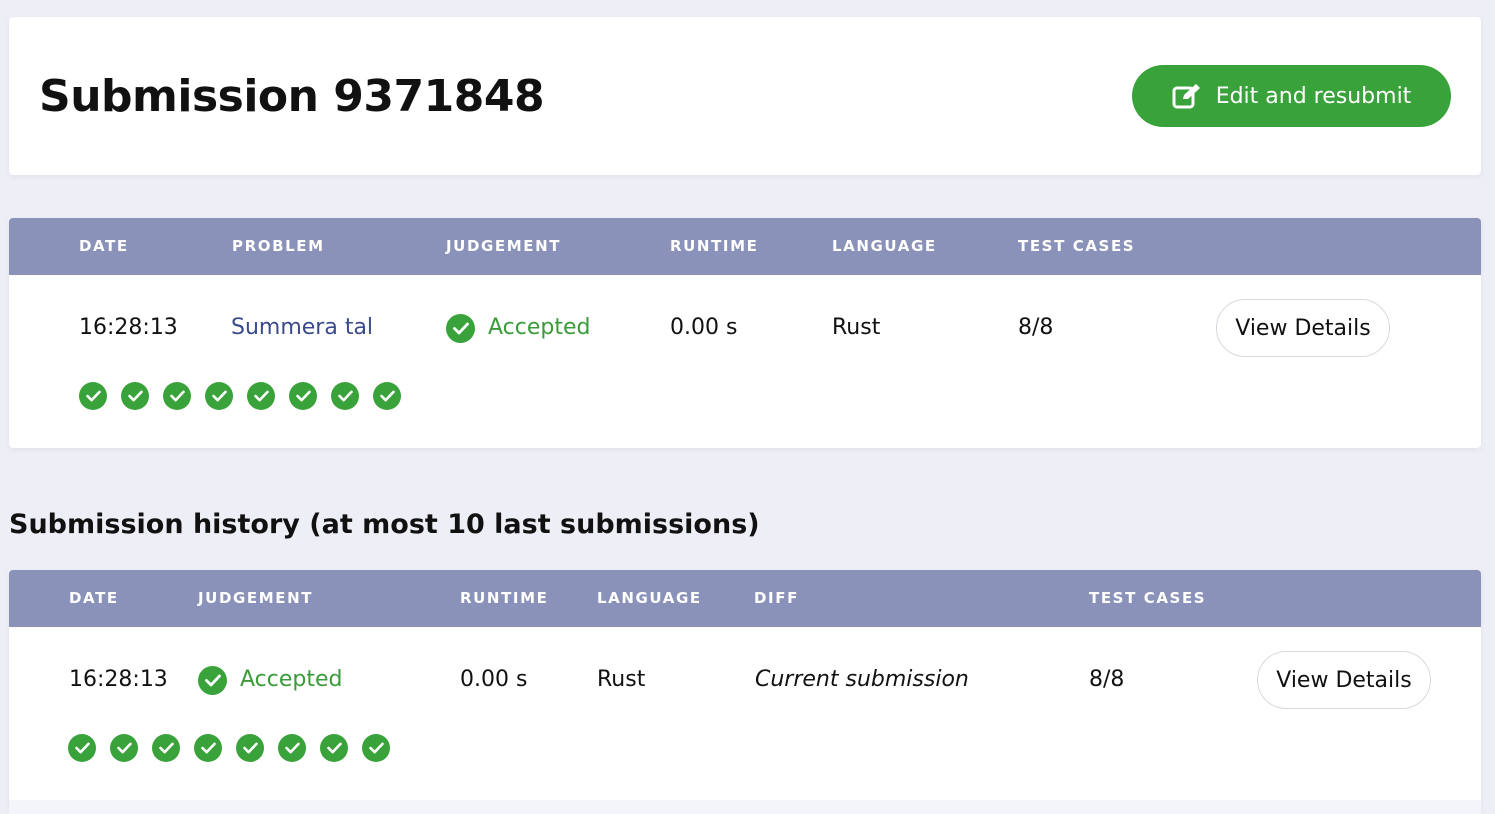 This screenshot has width=1495, height=814. Describe the element at coordinates (1036, 327) in the screenshot. I see `test-cases-value: 8/8` at that location.